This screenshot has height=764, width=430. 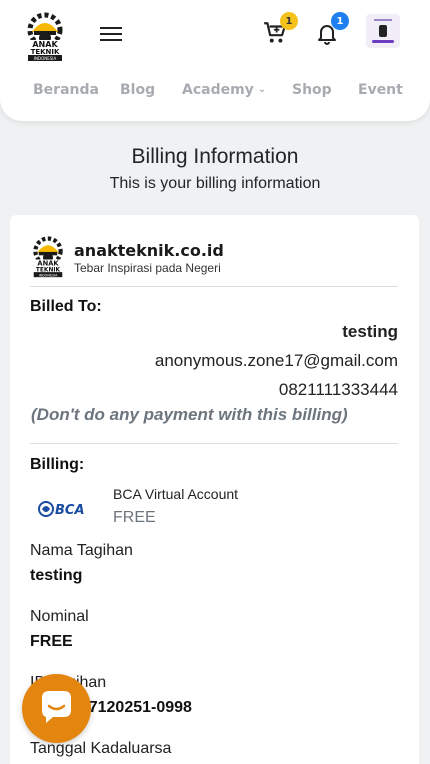 I want to click on nav-item-blog: Blog, so click(x=137, y=90).